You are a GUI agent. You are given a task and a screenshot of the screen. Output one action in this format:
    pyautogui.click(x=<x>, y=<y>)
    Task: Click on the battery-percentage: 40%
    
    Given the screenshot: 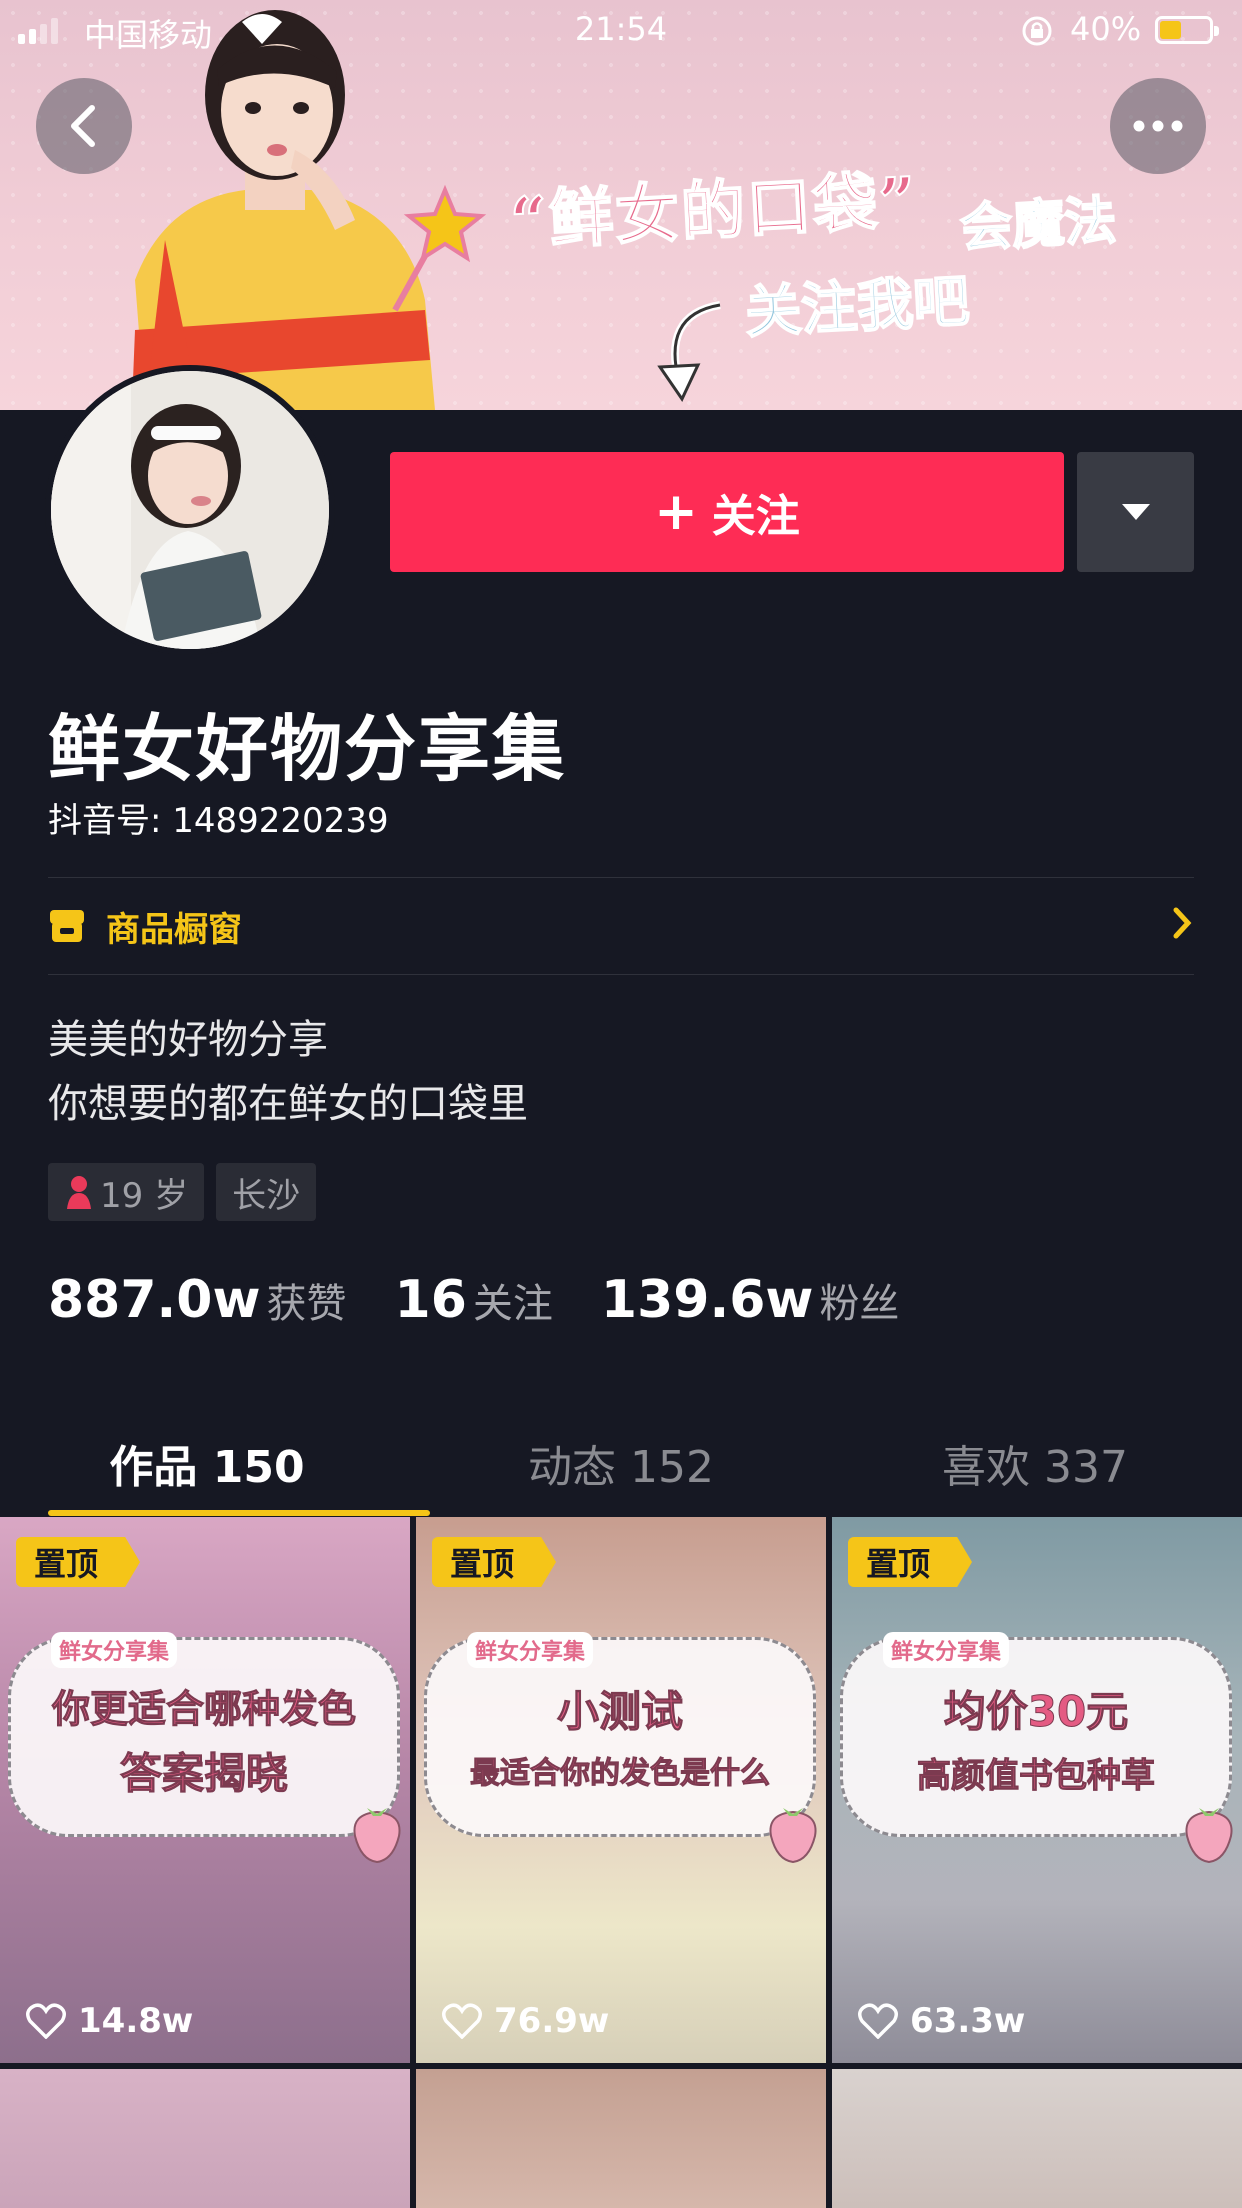 What is the action you would take?
    pyautogui.click(x=1106, y=29)
    